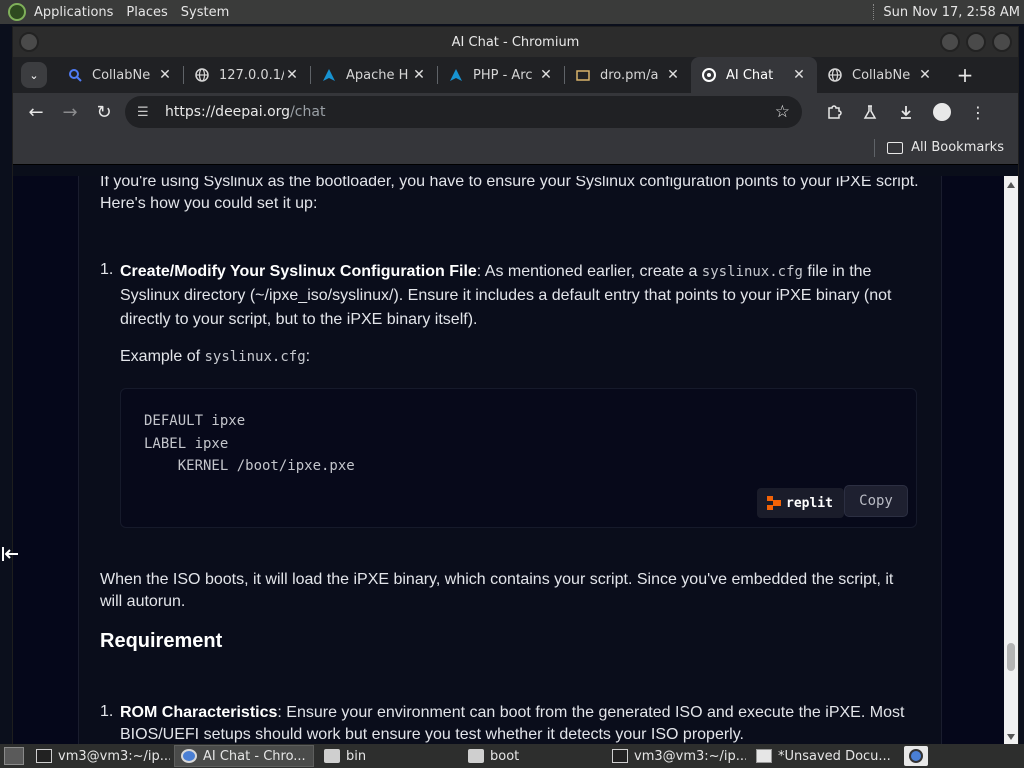  I want to click on taskbar-item-bin: bin, so click(388, 756).